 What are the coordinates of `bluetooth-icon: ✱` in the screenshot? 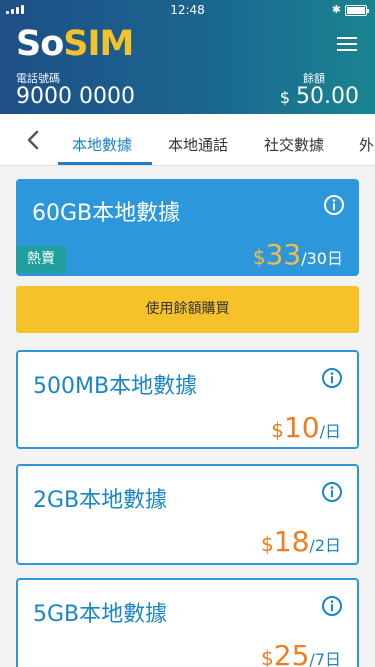 It's located at (336, 9).